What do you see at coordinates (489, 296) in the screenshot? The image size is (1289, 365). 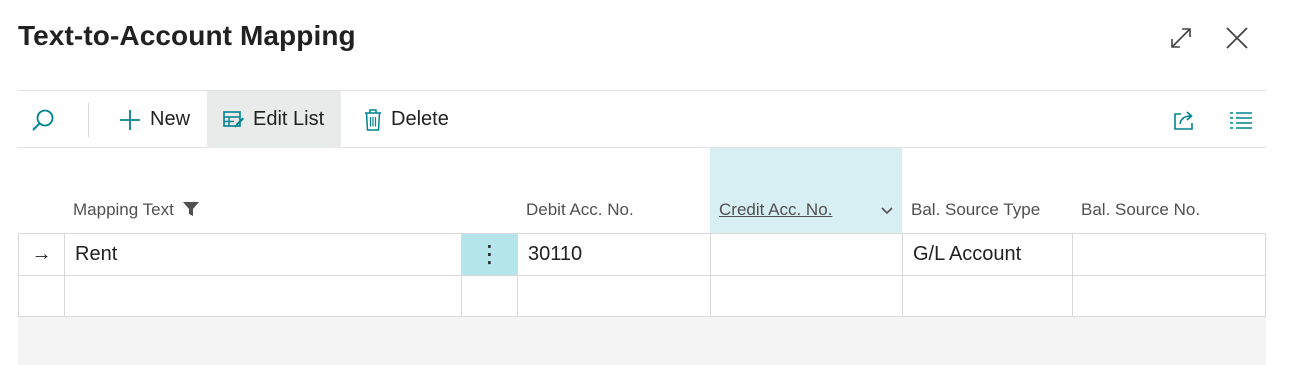 I see `row-menu-cell` at bounding box center [489, 296].